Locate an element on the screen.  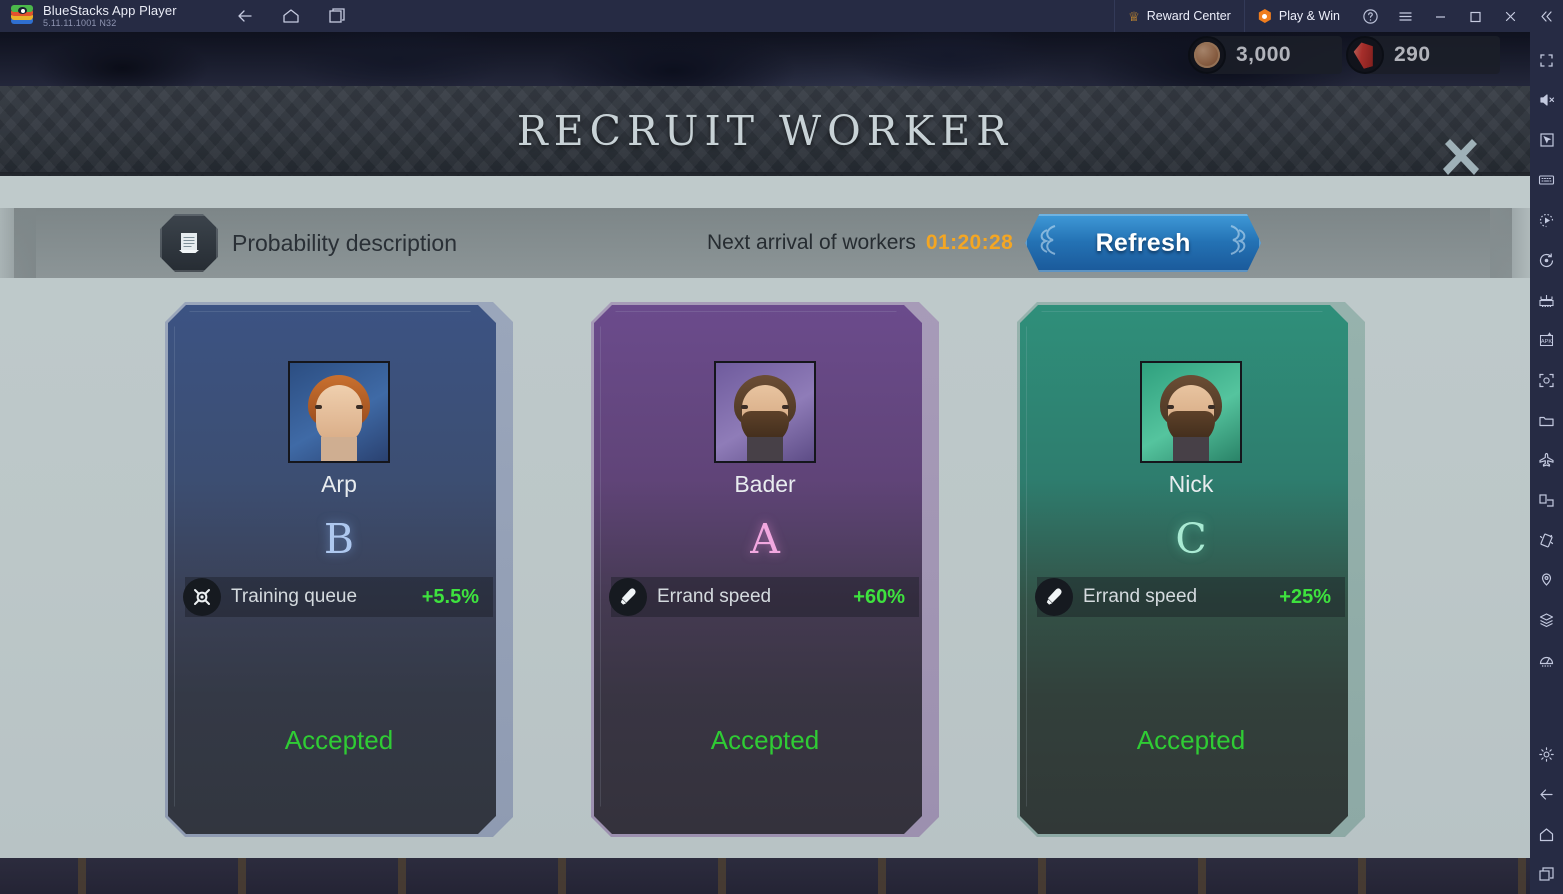
play-win-icon is located at coordinates (1264, 16).